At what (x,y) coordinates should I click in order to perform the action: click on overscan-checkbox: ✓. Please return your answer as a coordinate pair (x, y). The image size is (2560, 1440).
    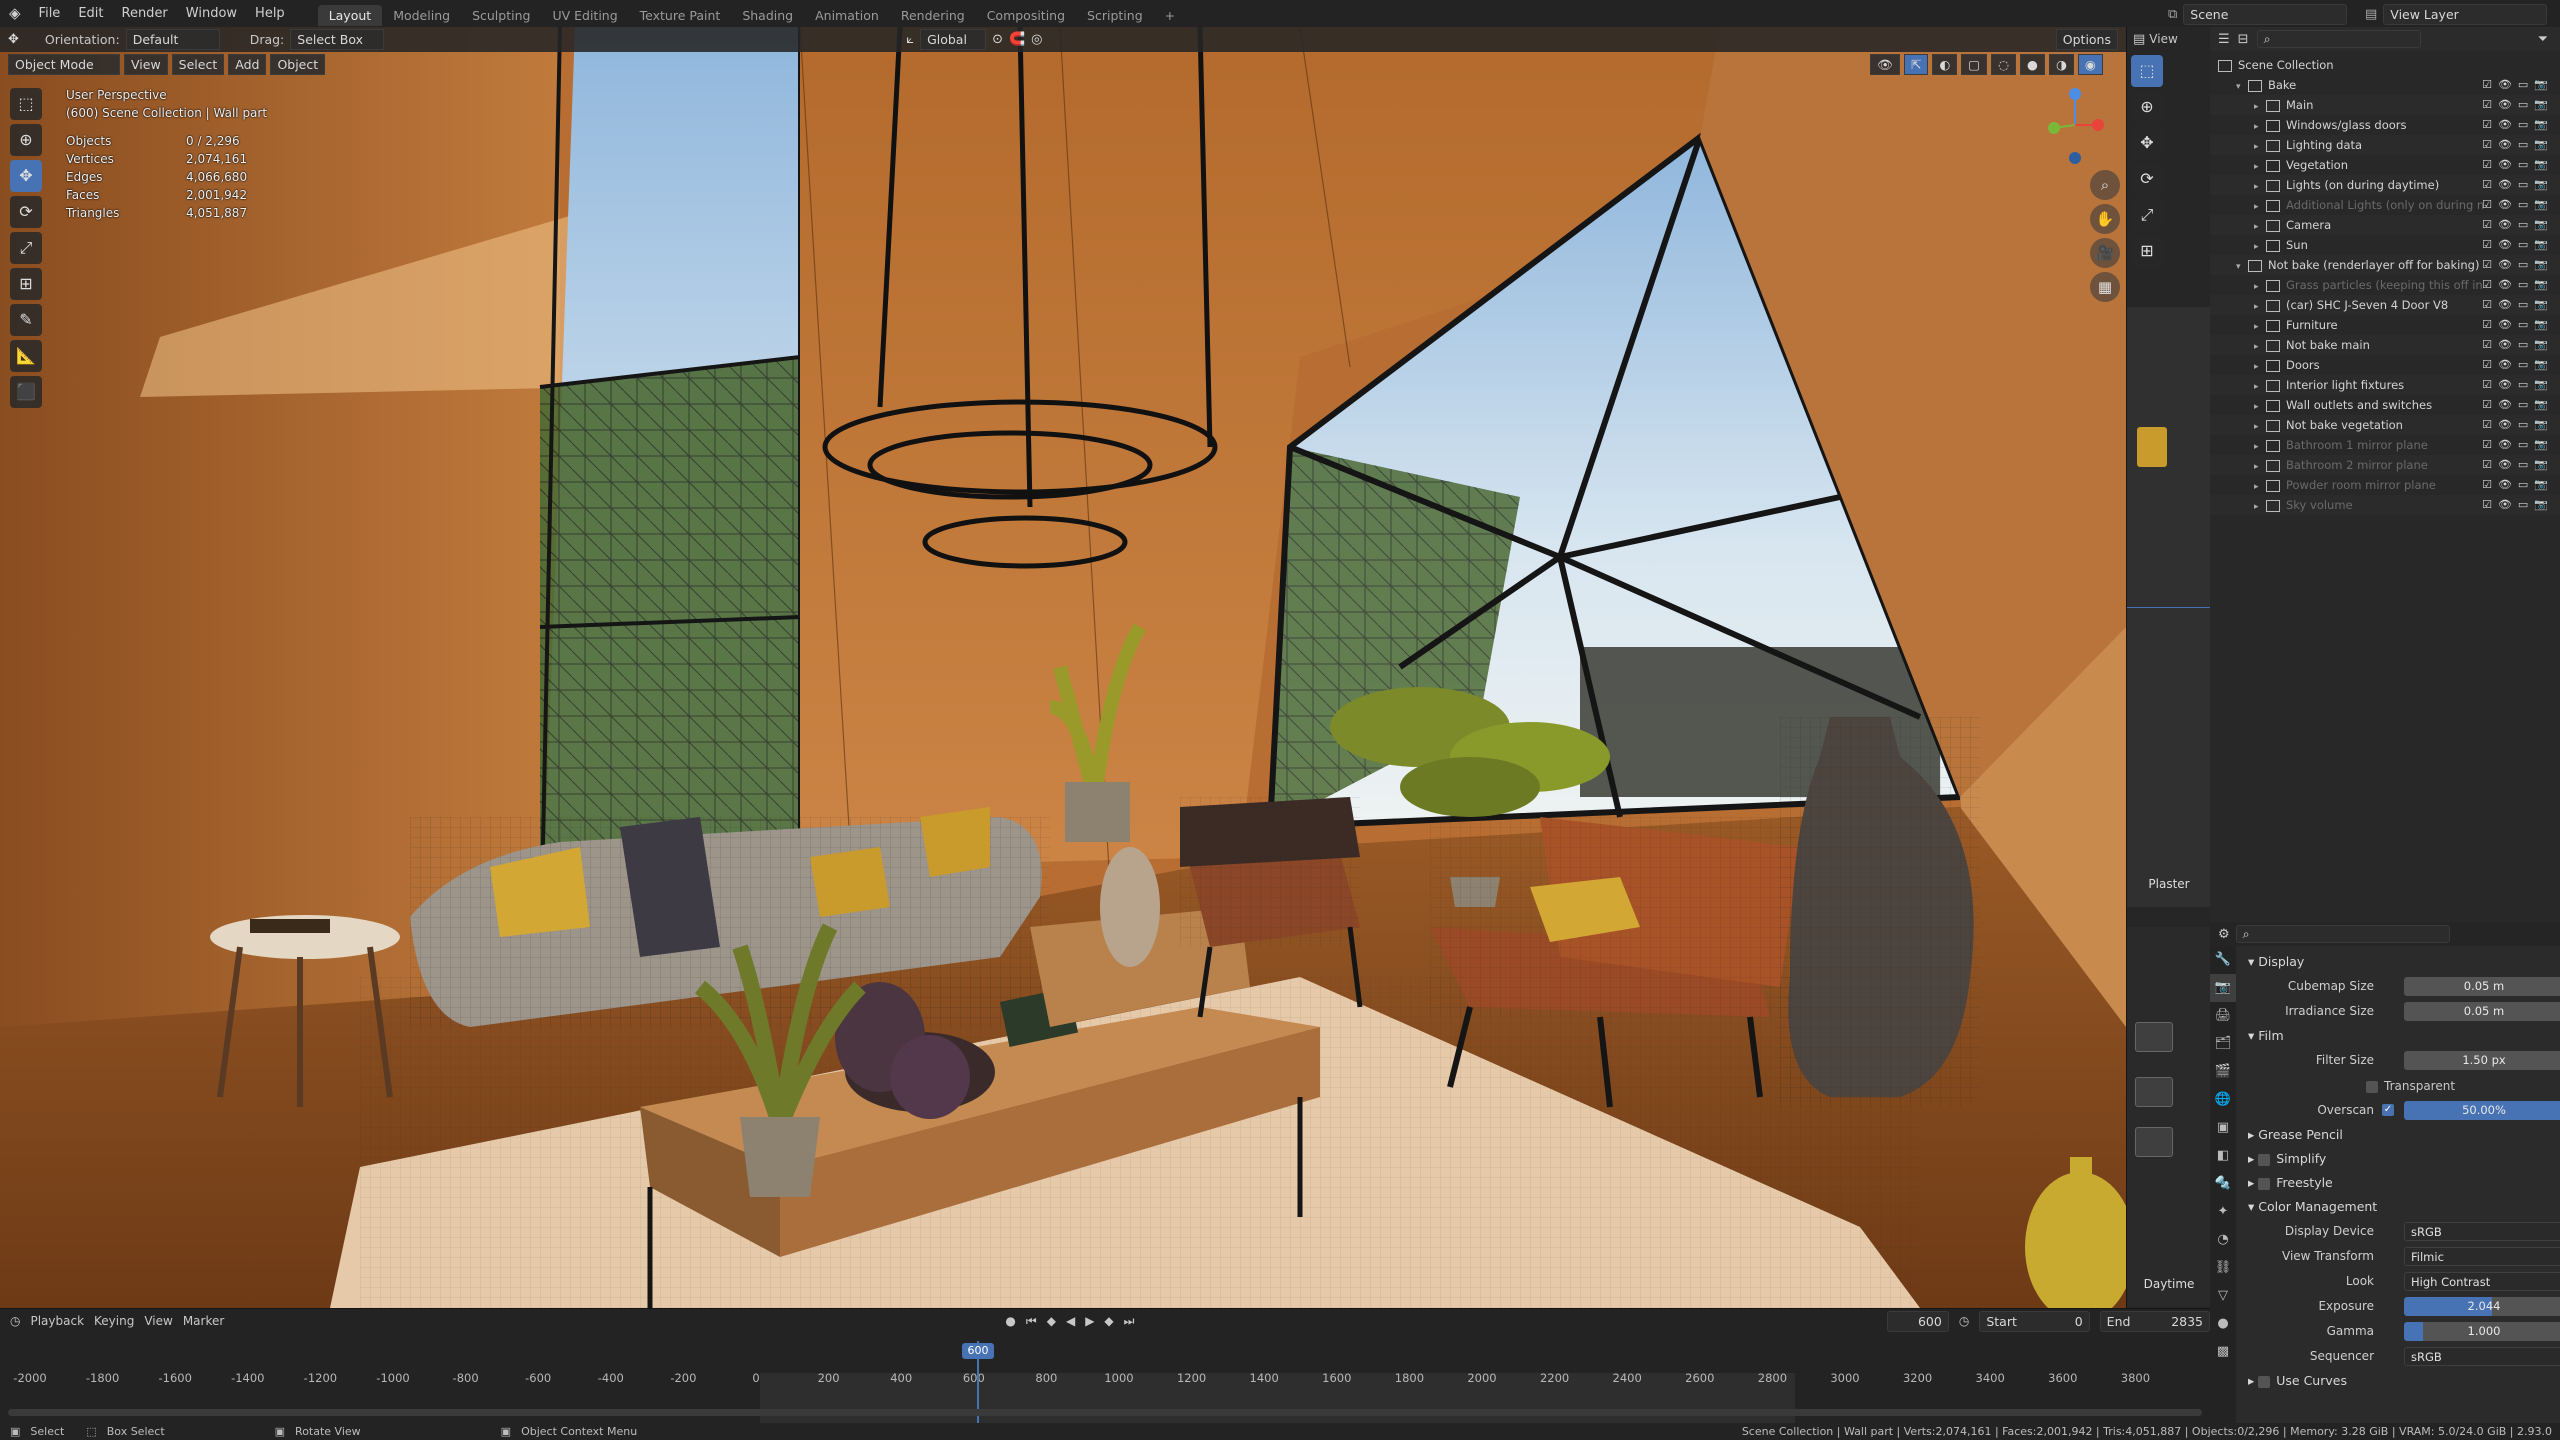
    Looking at the image, I should click on (2388, 1110).